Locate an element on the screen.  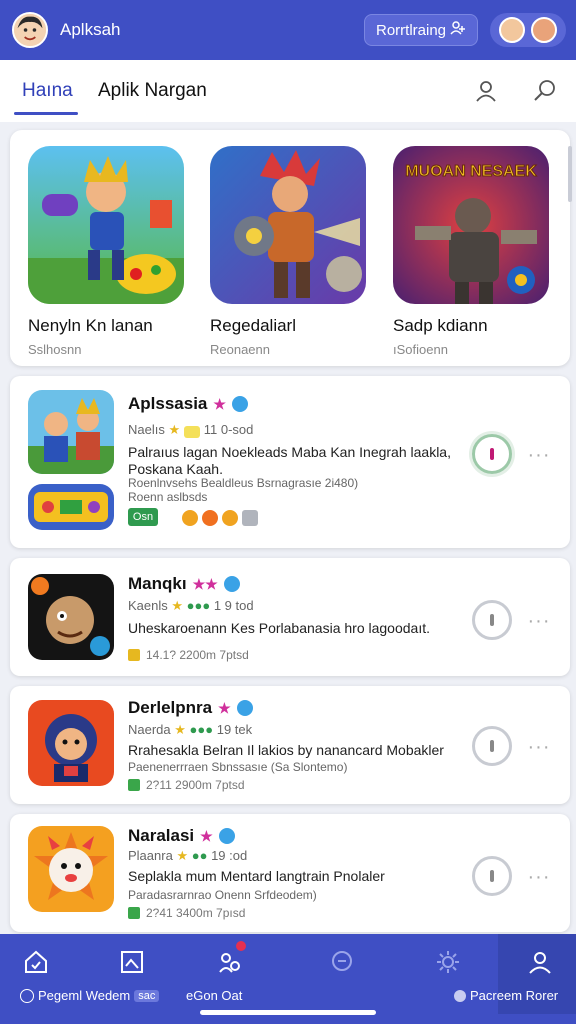
profile-icon is located at coordinates (540, 962).